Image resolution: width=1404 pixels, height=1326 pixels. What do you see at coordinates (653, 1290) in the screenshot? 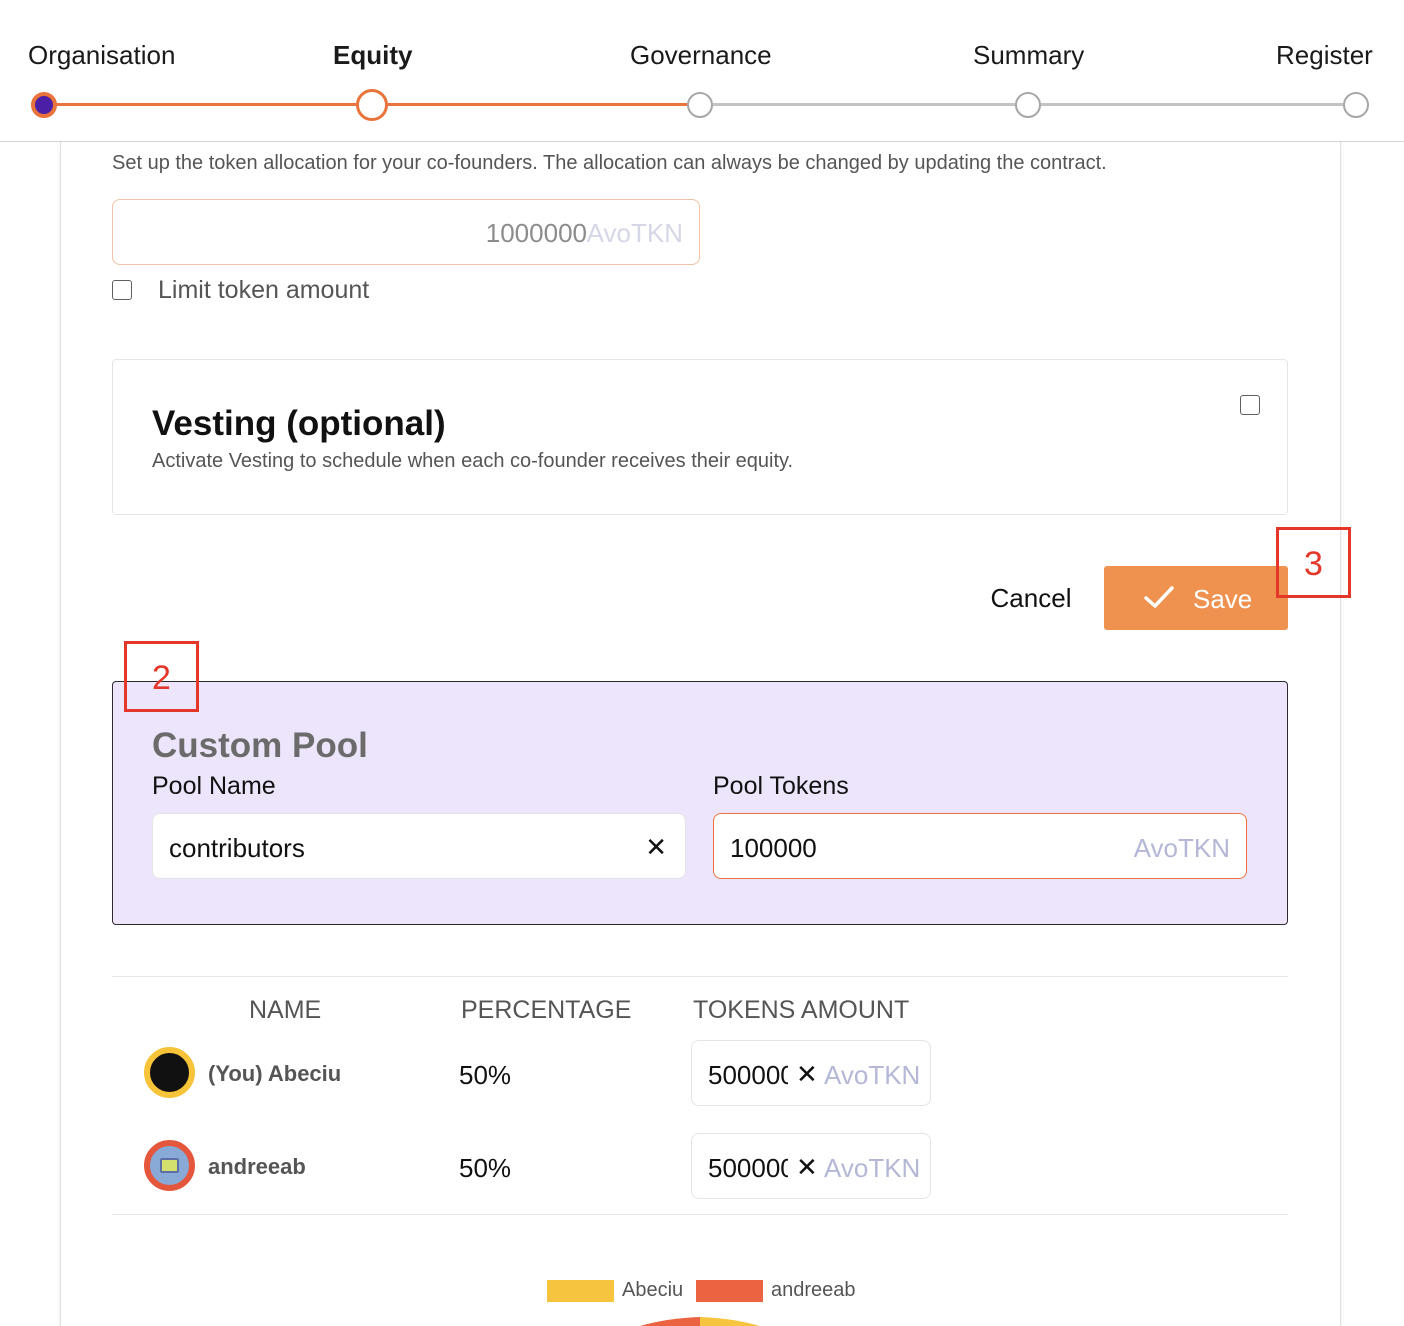
I see `legend-label-abeciu: Abeciu` at bounding box center [653, 1290].